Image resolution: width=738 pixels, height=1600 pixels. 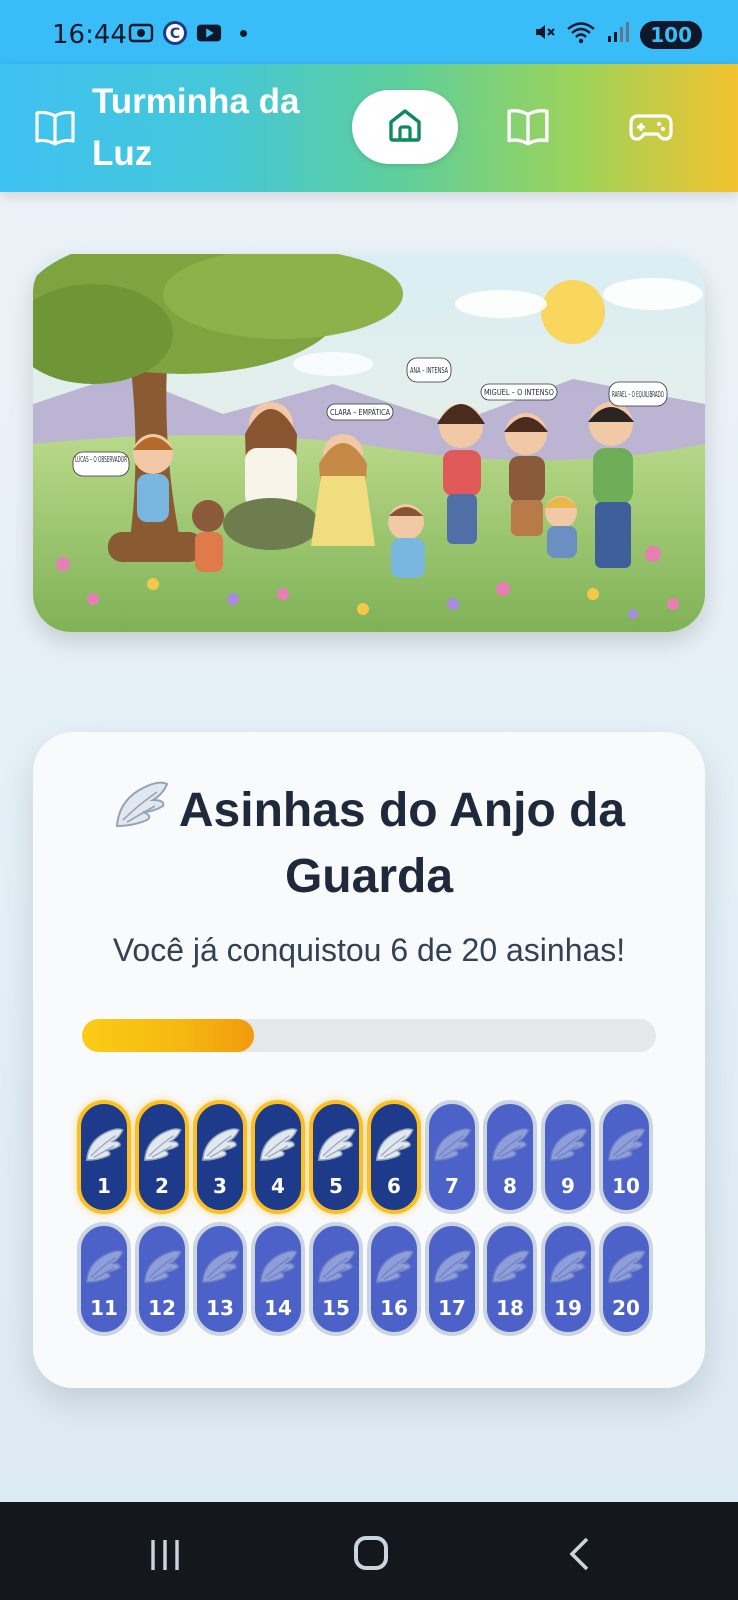 I want to click on card-title: Asinhas do Anjo da Guarda, so click(x=369, y=844).